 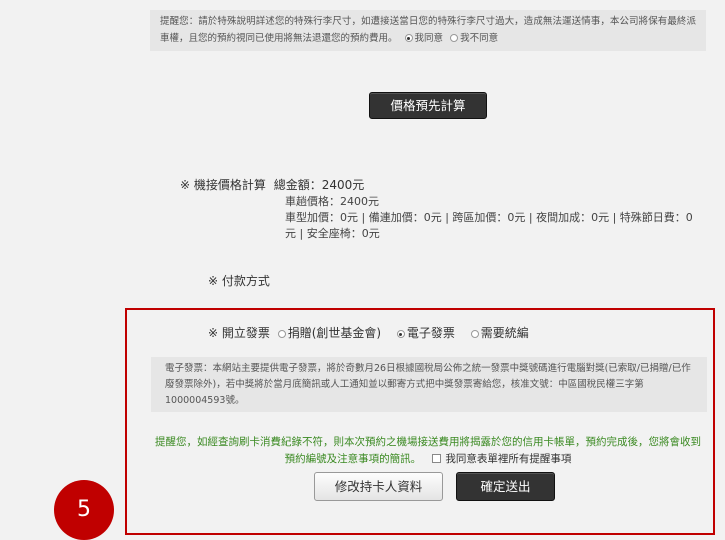 What do you see at coordinates (504, 333) in the screenshot?
I see `tax-id-label: 需要統編` at bounding box center [504, 333].